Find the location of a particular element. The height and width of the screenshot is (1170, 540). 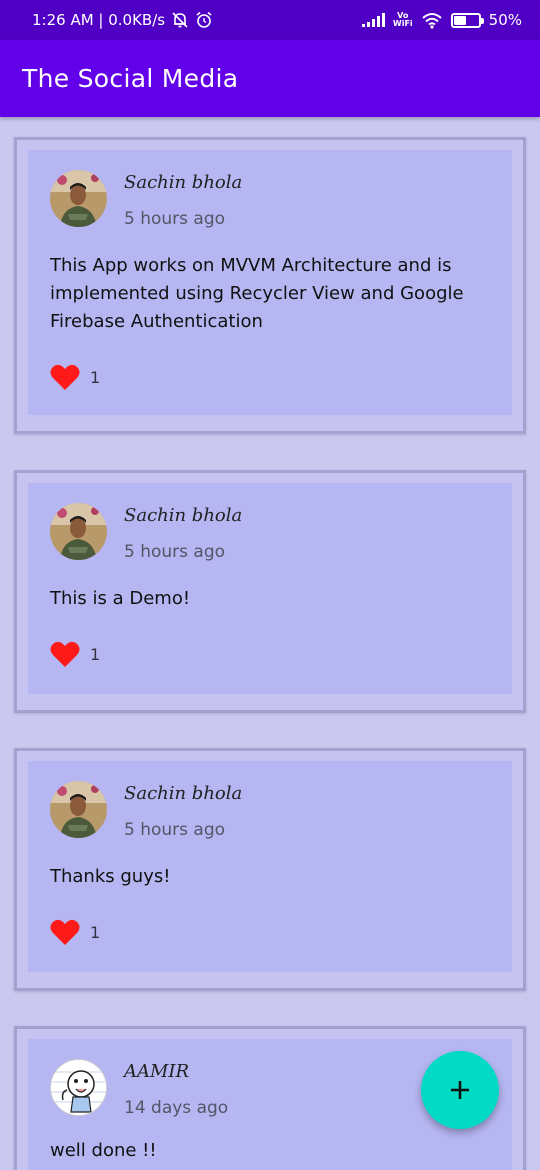

alarm-icon is located at coordinates (204, 19).